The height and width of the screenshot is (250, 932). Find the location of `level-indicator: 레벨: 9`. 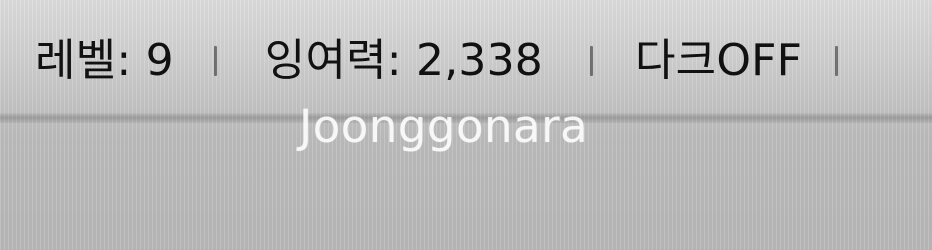

level-indicator: 레벨: 9 is located at coordinates (104, 60).